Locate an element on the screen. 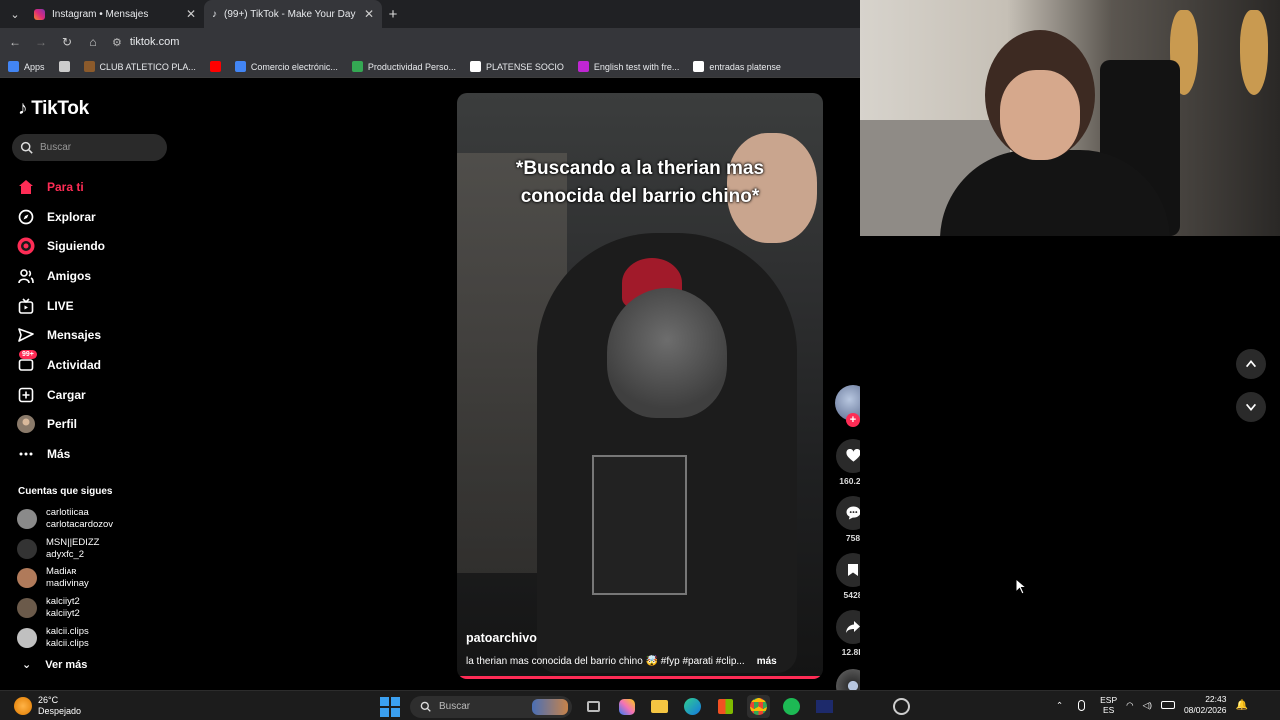  sidebar-item-upload: Cargar is located at coordinates (61, 395).